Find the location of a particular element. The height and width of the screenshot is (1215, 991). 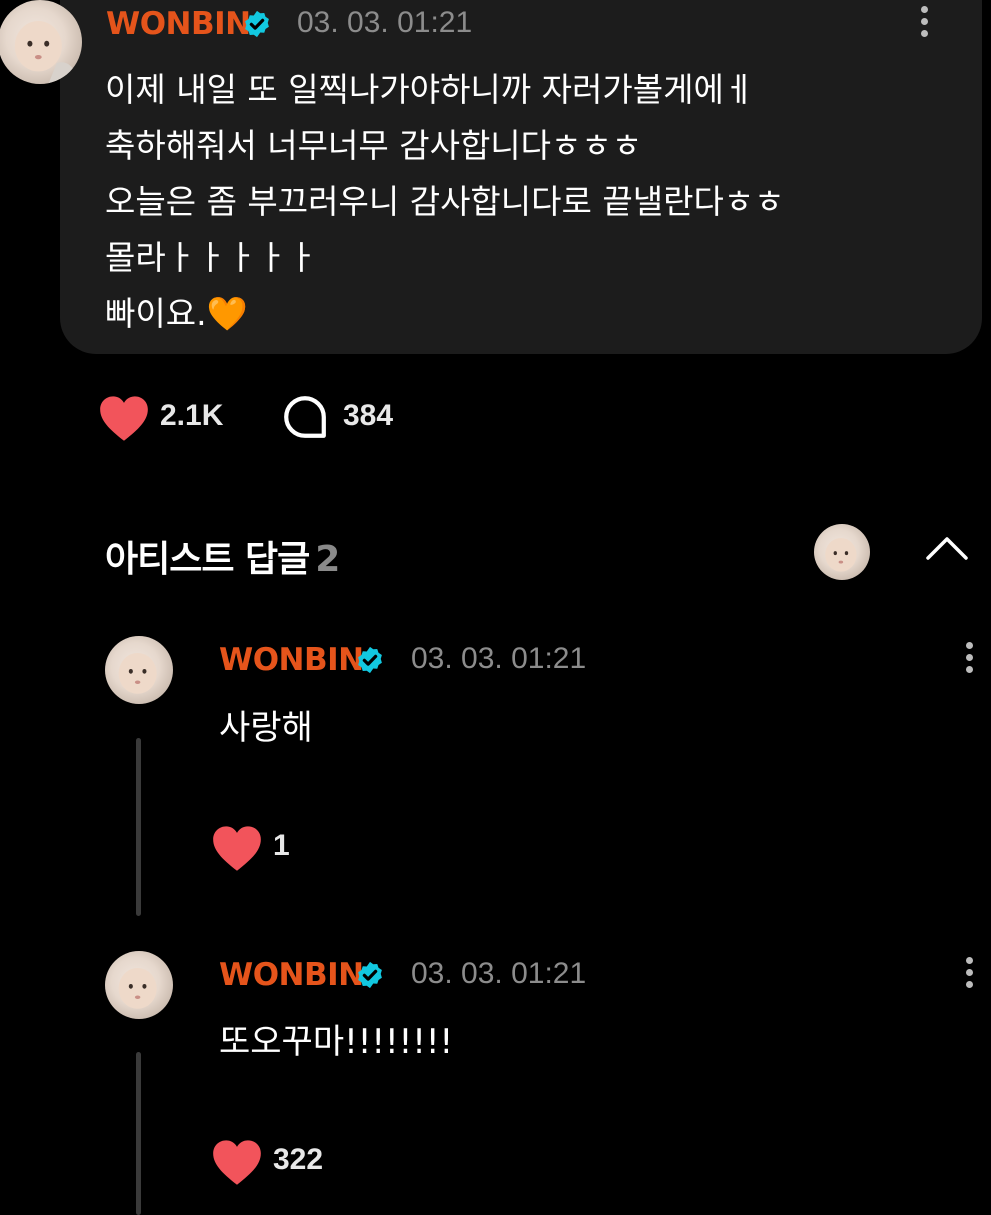

post-more-icon is located at coordinates (924, 26).